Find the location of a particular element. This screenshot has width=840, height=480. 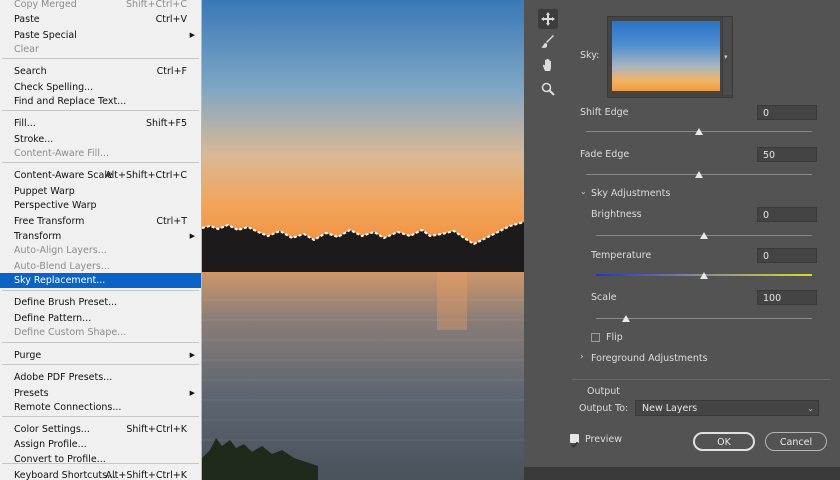

shift-edge-input: 0 is located at coordinates (787, 112).